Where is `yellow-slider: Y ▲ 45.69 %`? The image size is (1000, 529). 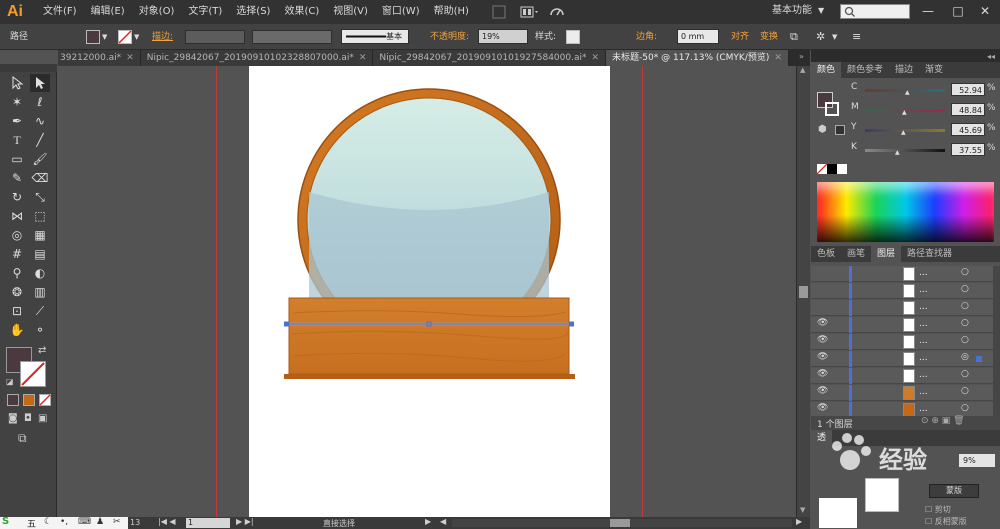 yellow-slider: Y ▲ 45.69 % is located at coordinates (923, 130).